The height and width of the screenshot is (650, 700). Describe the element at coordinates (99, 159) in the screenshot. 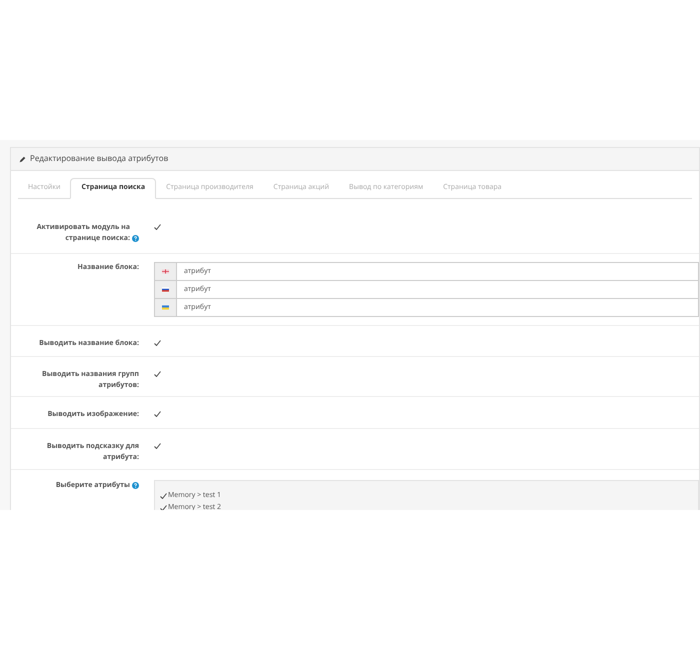

I see `panel-title: Редактирование вывода атрибутов` at that location.